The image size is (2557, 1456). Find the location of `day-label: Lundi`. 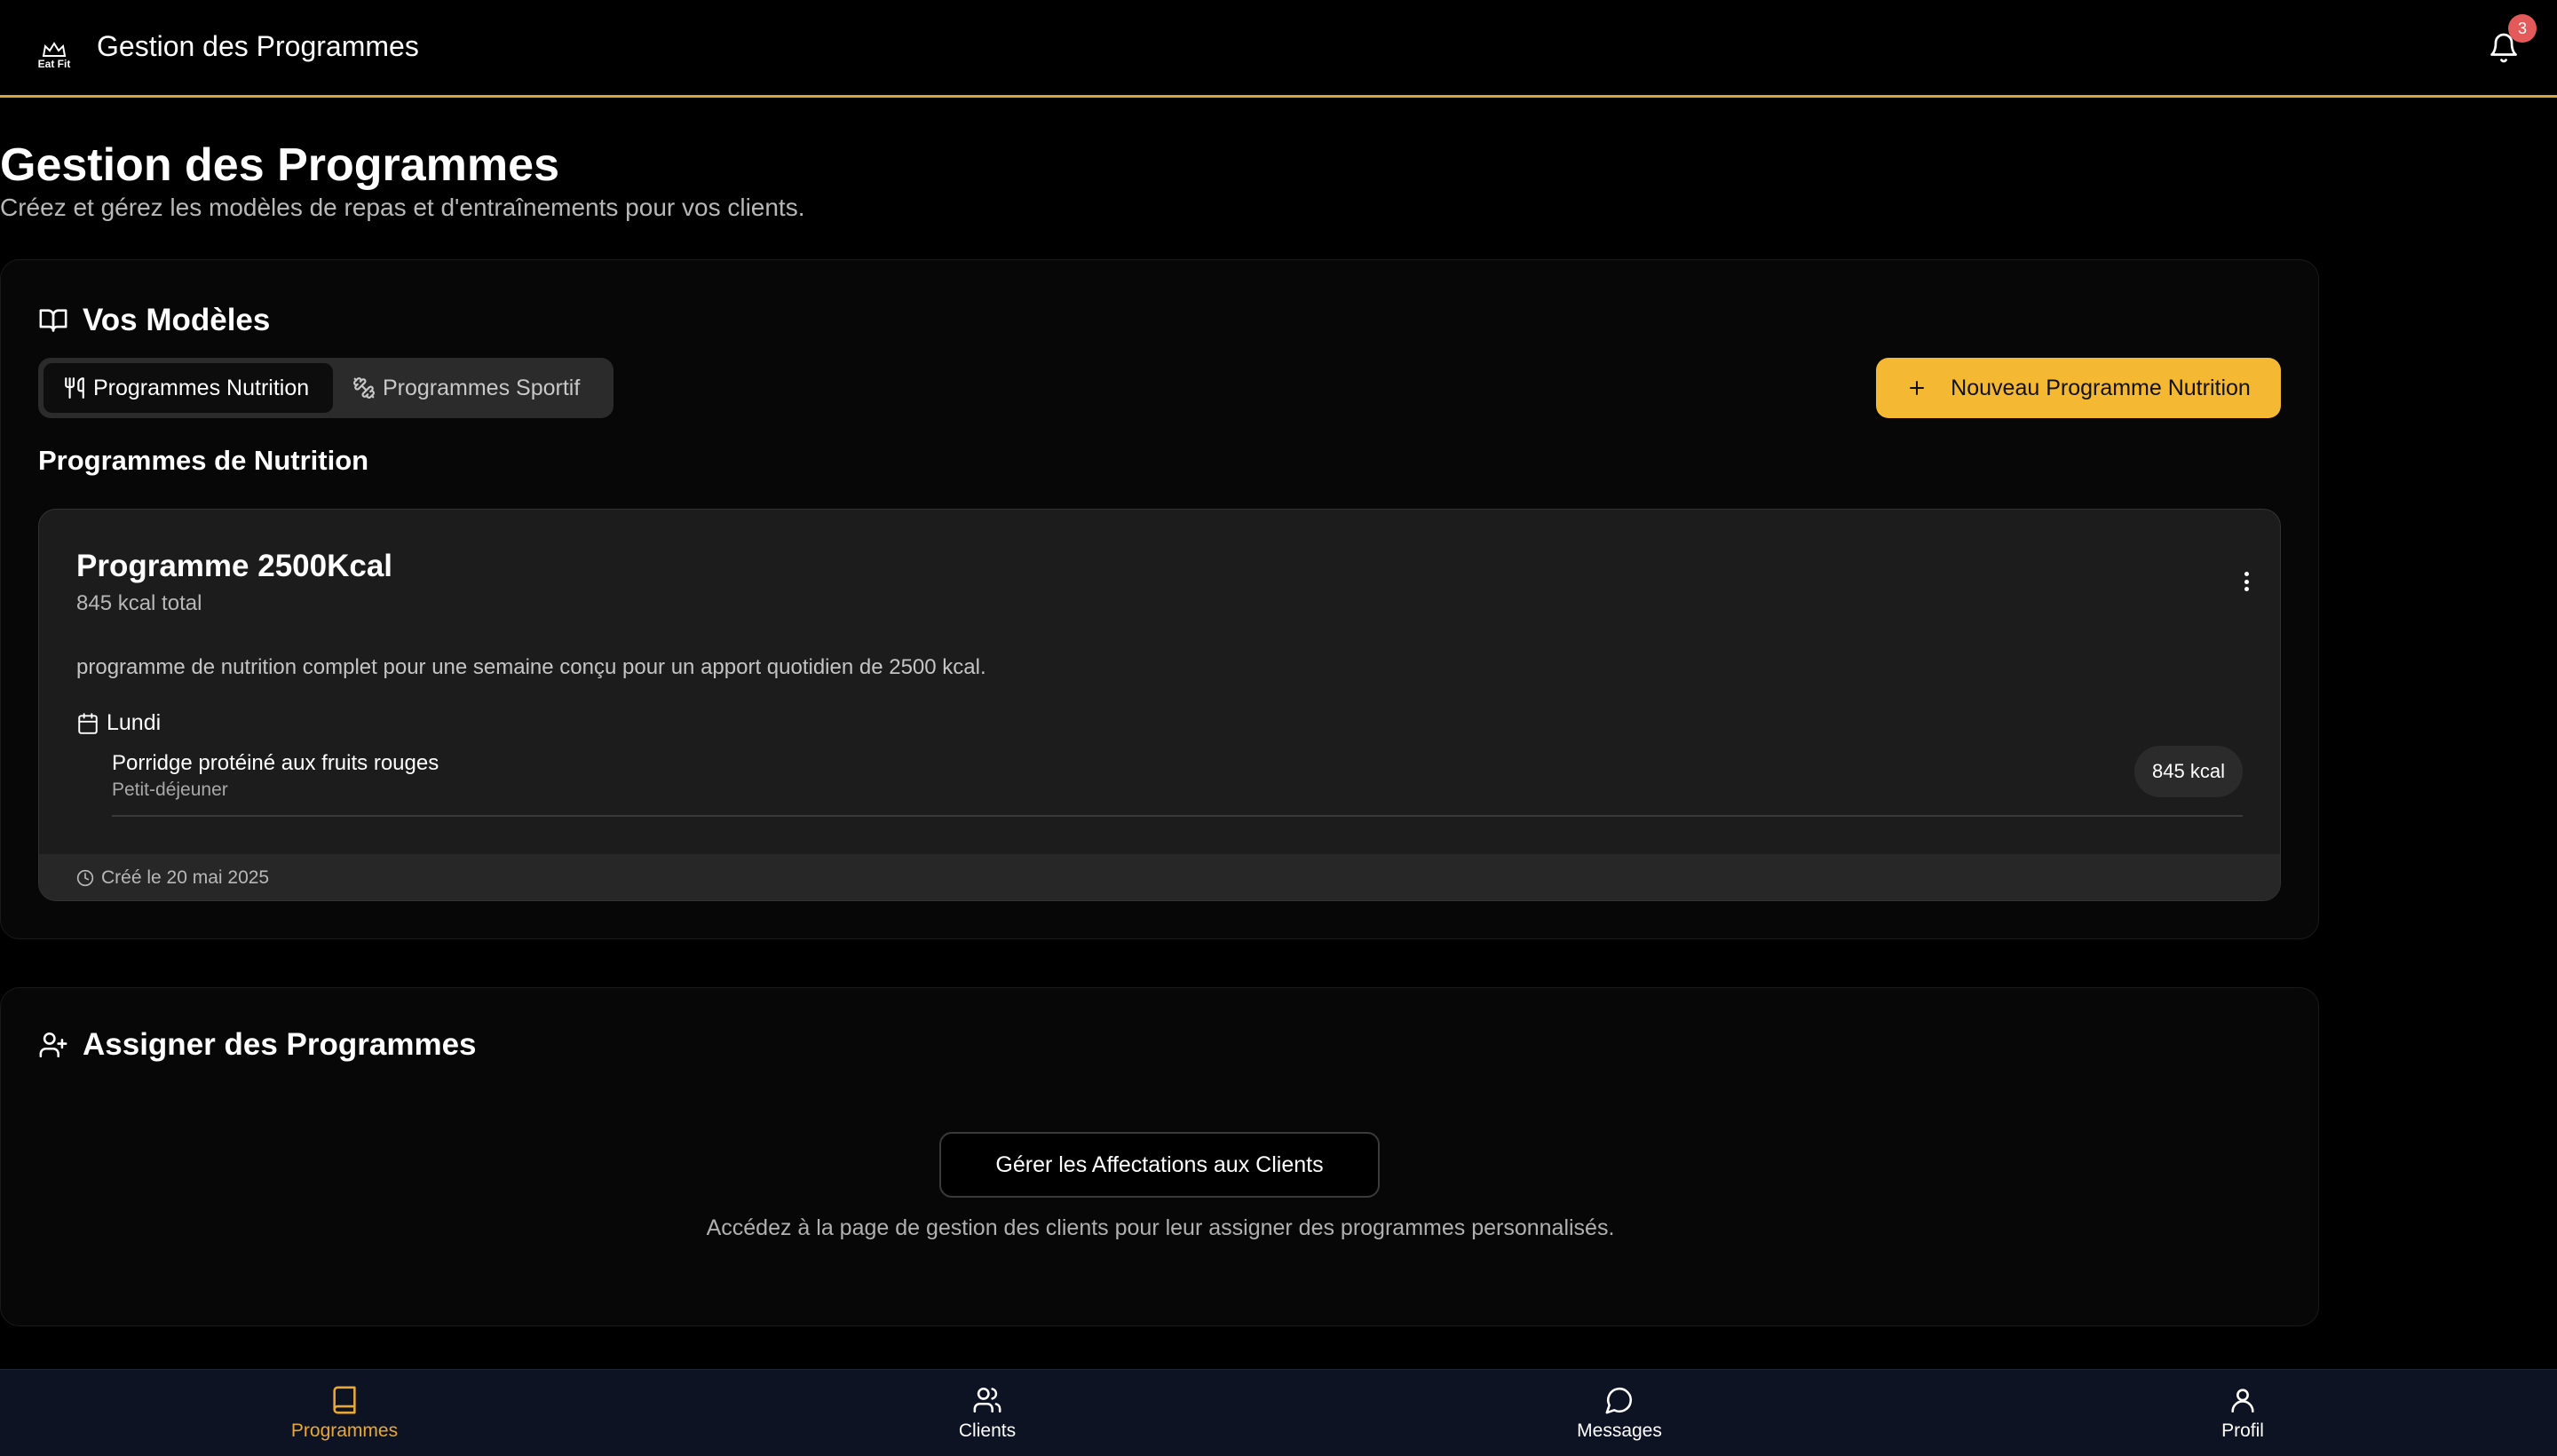

day-label: Lundi is located at coordinates (134, 722).